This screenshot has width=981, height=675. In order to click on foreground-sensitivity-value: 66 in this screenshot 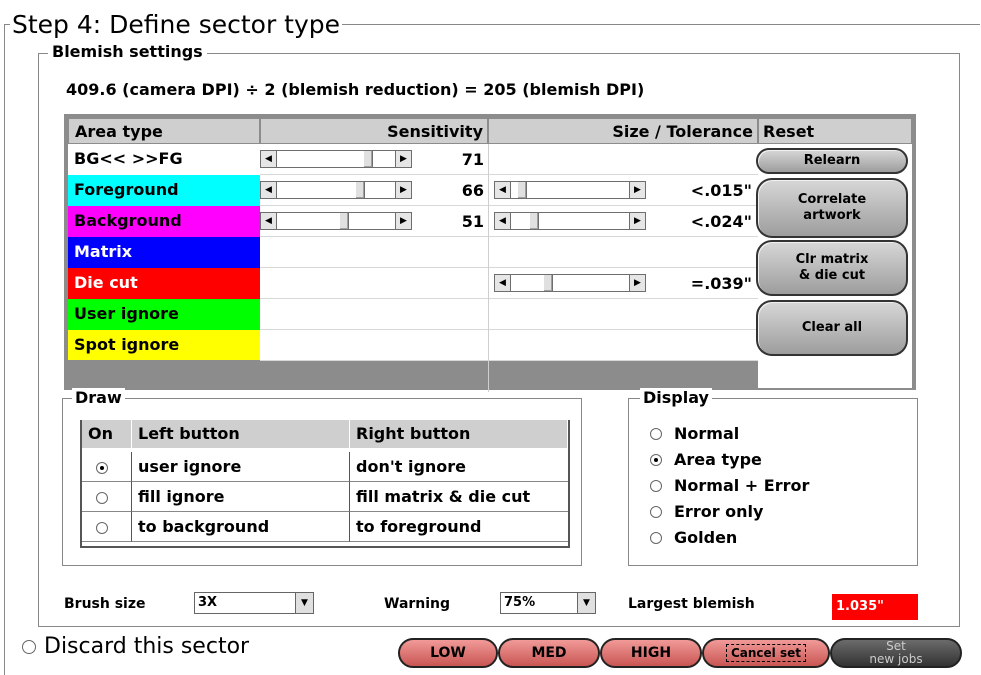, I will do `click(472, 190)`.